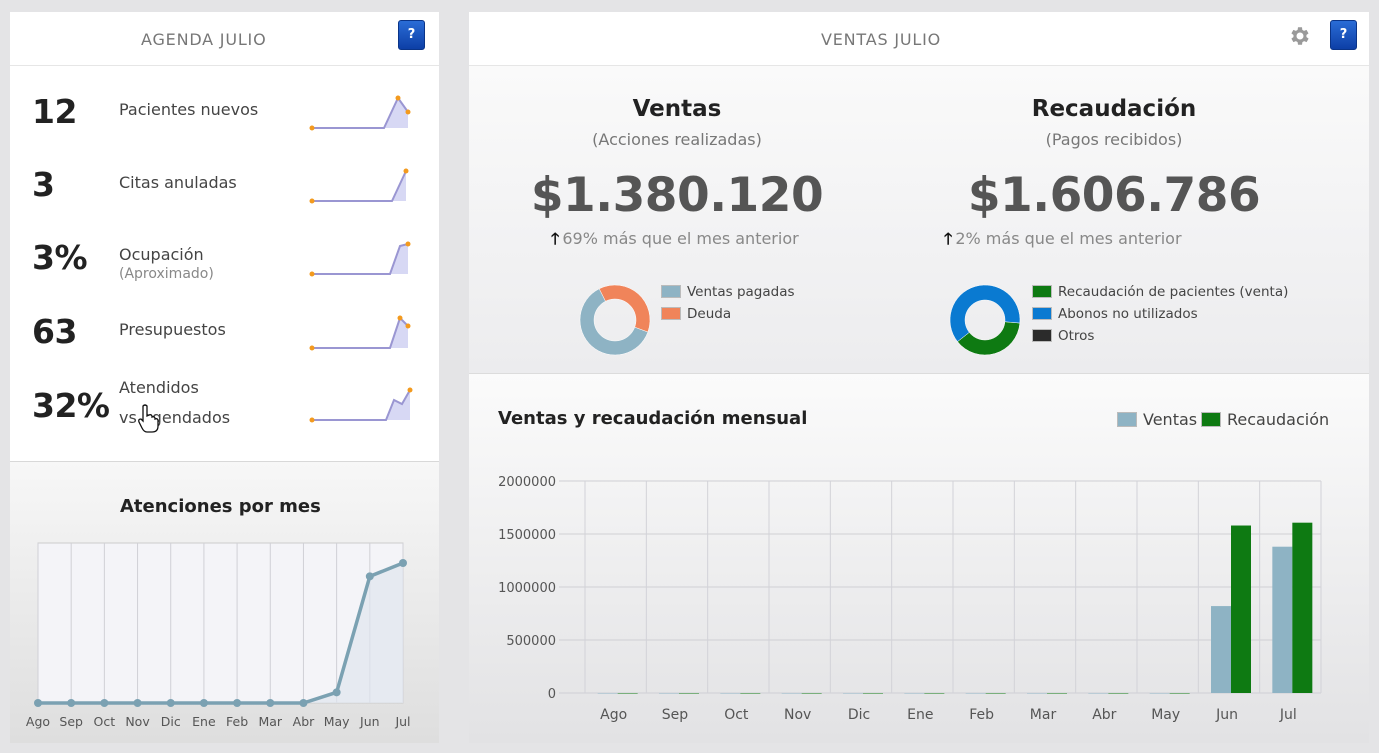 The height and width of the screenshot is (753, 1379). Describe the element at coordinates (741, 292) in the screenshot. I see `legend-label: Ventas pagadas` at that location.